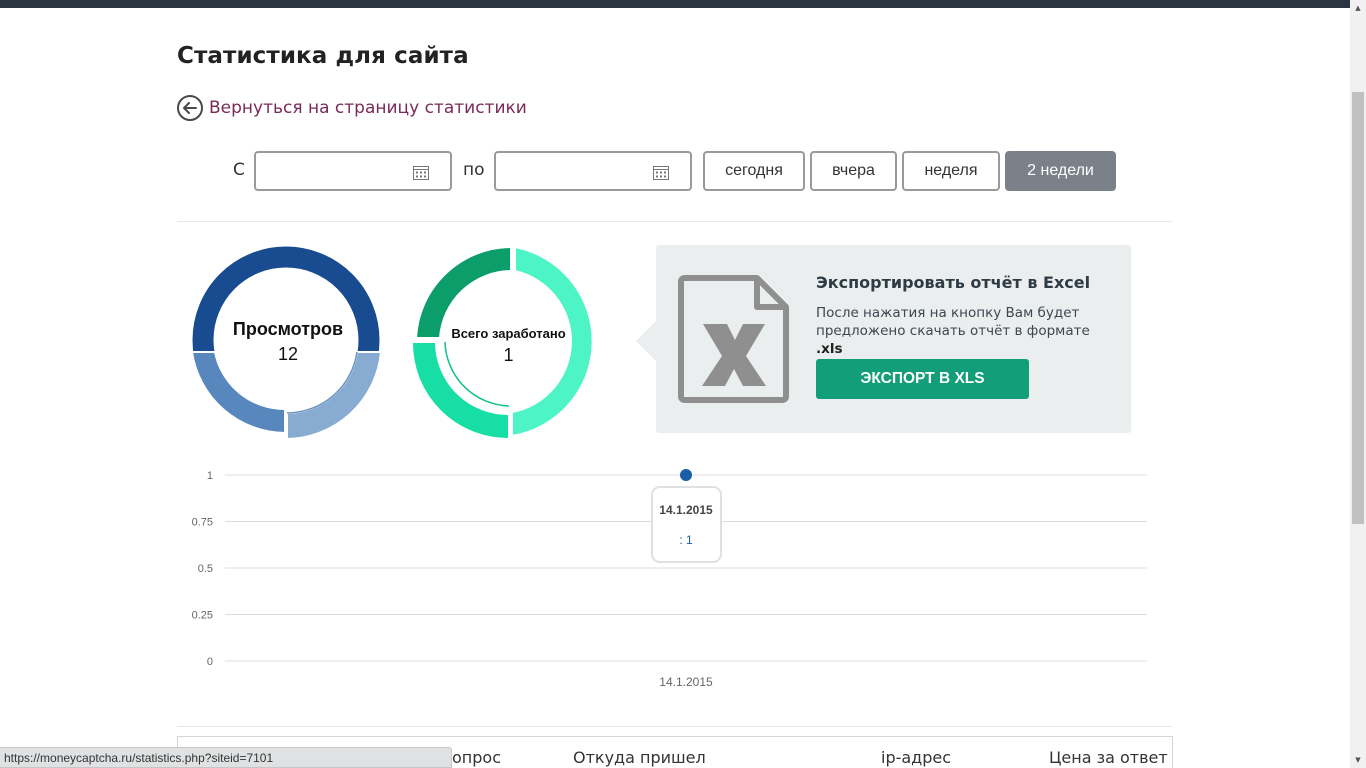 This screenshot has height=768, width=1366. I want to click on chart-y-tick-label: 0, so click(210, 662).